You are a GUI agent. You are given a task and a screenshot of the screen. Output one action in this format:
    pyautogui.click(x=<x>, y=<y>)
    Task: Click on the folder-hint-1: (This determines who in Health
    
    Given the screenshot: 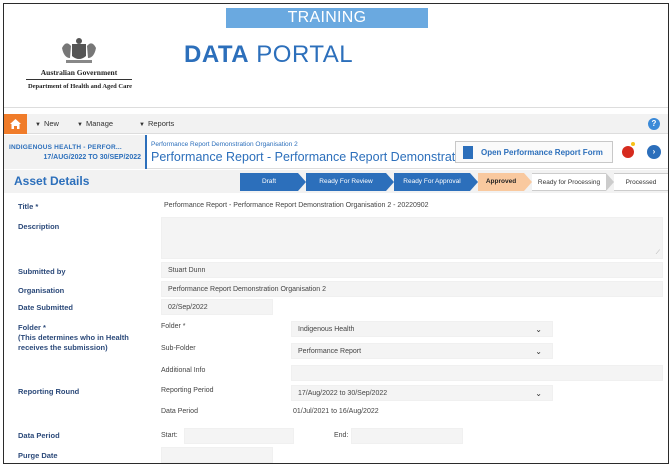 What is the action you would take?
    pyautogui.click(x=73, y=337)
    